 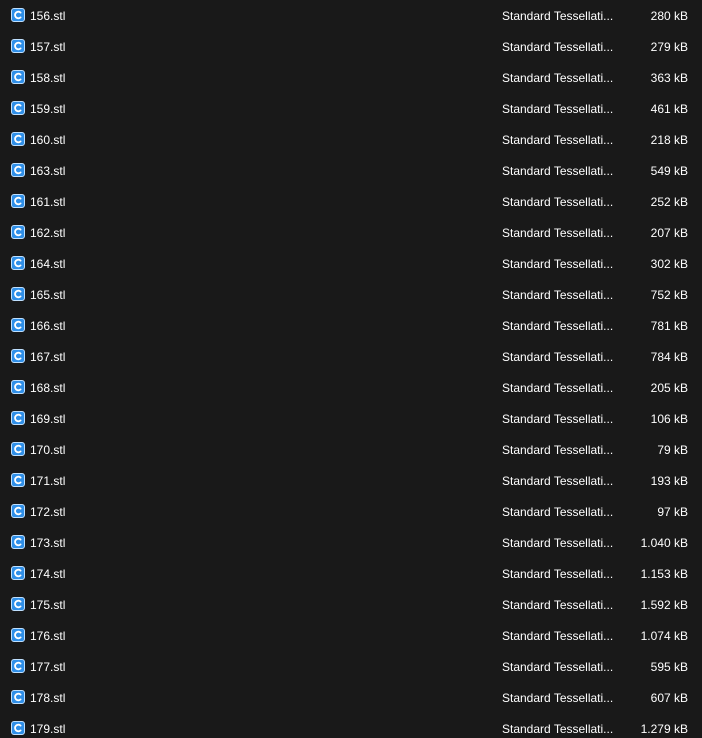 I want to click on file-row: 165.stl Standard Tessellati... 752 kB, so click(x=351, y=295).